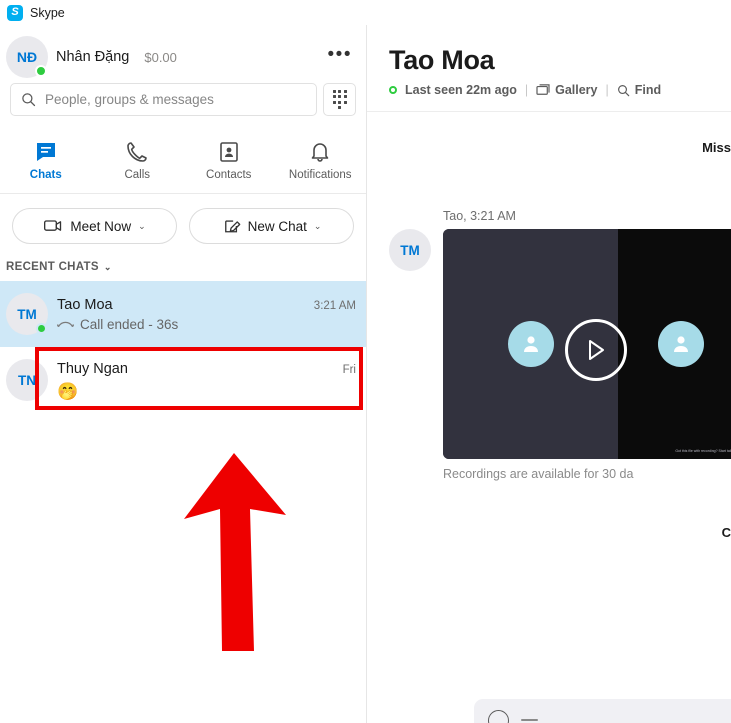  I want to click on avatar: TN, so click(27, 380).